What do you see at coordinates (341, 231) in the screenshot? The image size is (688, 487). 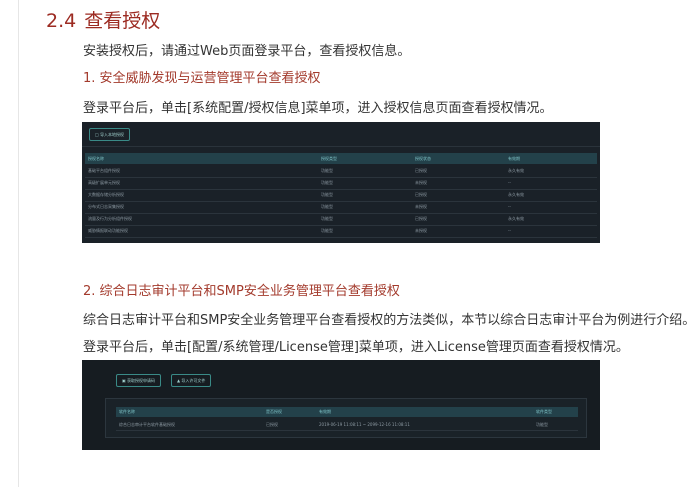 I see `table-row: 威胁情报联动功能授权 功能型 未授权 --` at bounding box center [341, 231].